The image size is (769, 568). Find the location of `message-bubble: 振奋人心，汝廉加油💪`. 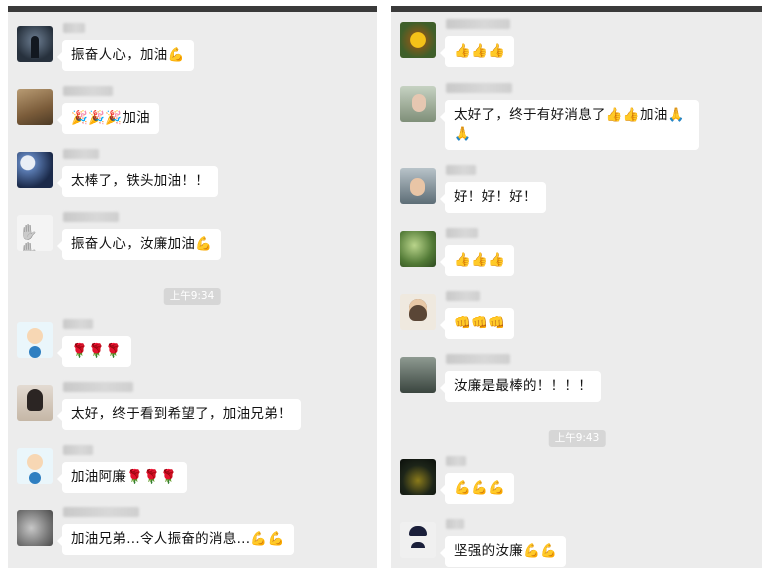

message-bubble: 振奋人心，汝廉加油💪 is located at coordinates (139, 244).